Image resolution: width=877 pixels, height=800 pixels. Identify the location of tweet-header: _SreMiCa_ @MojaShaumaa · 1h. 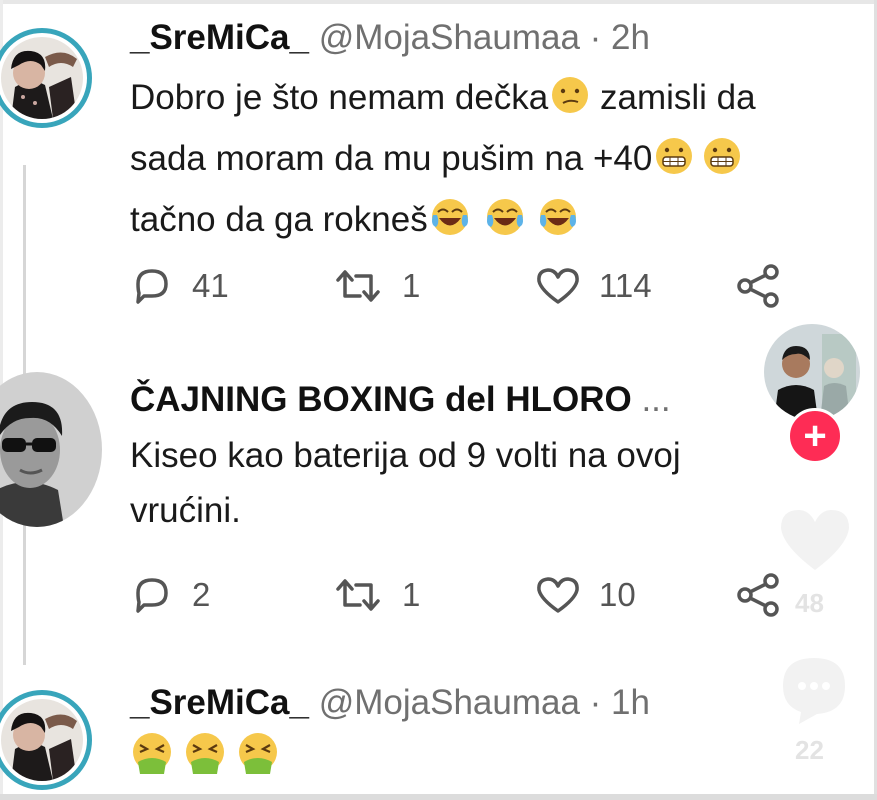
(503, 703).